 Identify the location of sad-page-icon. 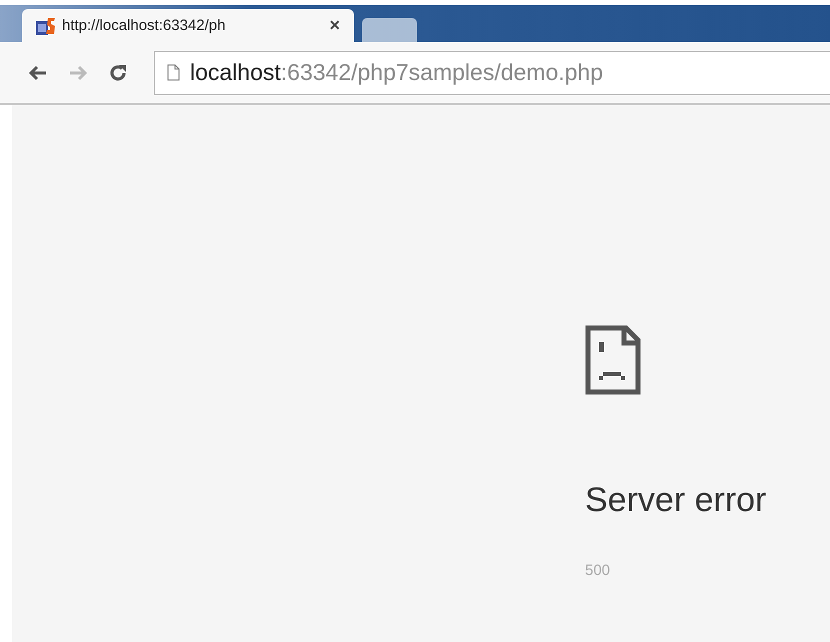
(613, 360).